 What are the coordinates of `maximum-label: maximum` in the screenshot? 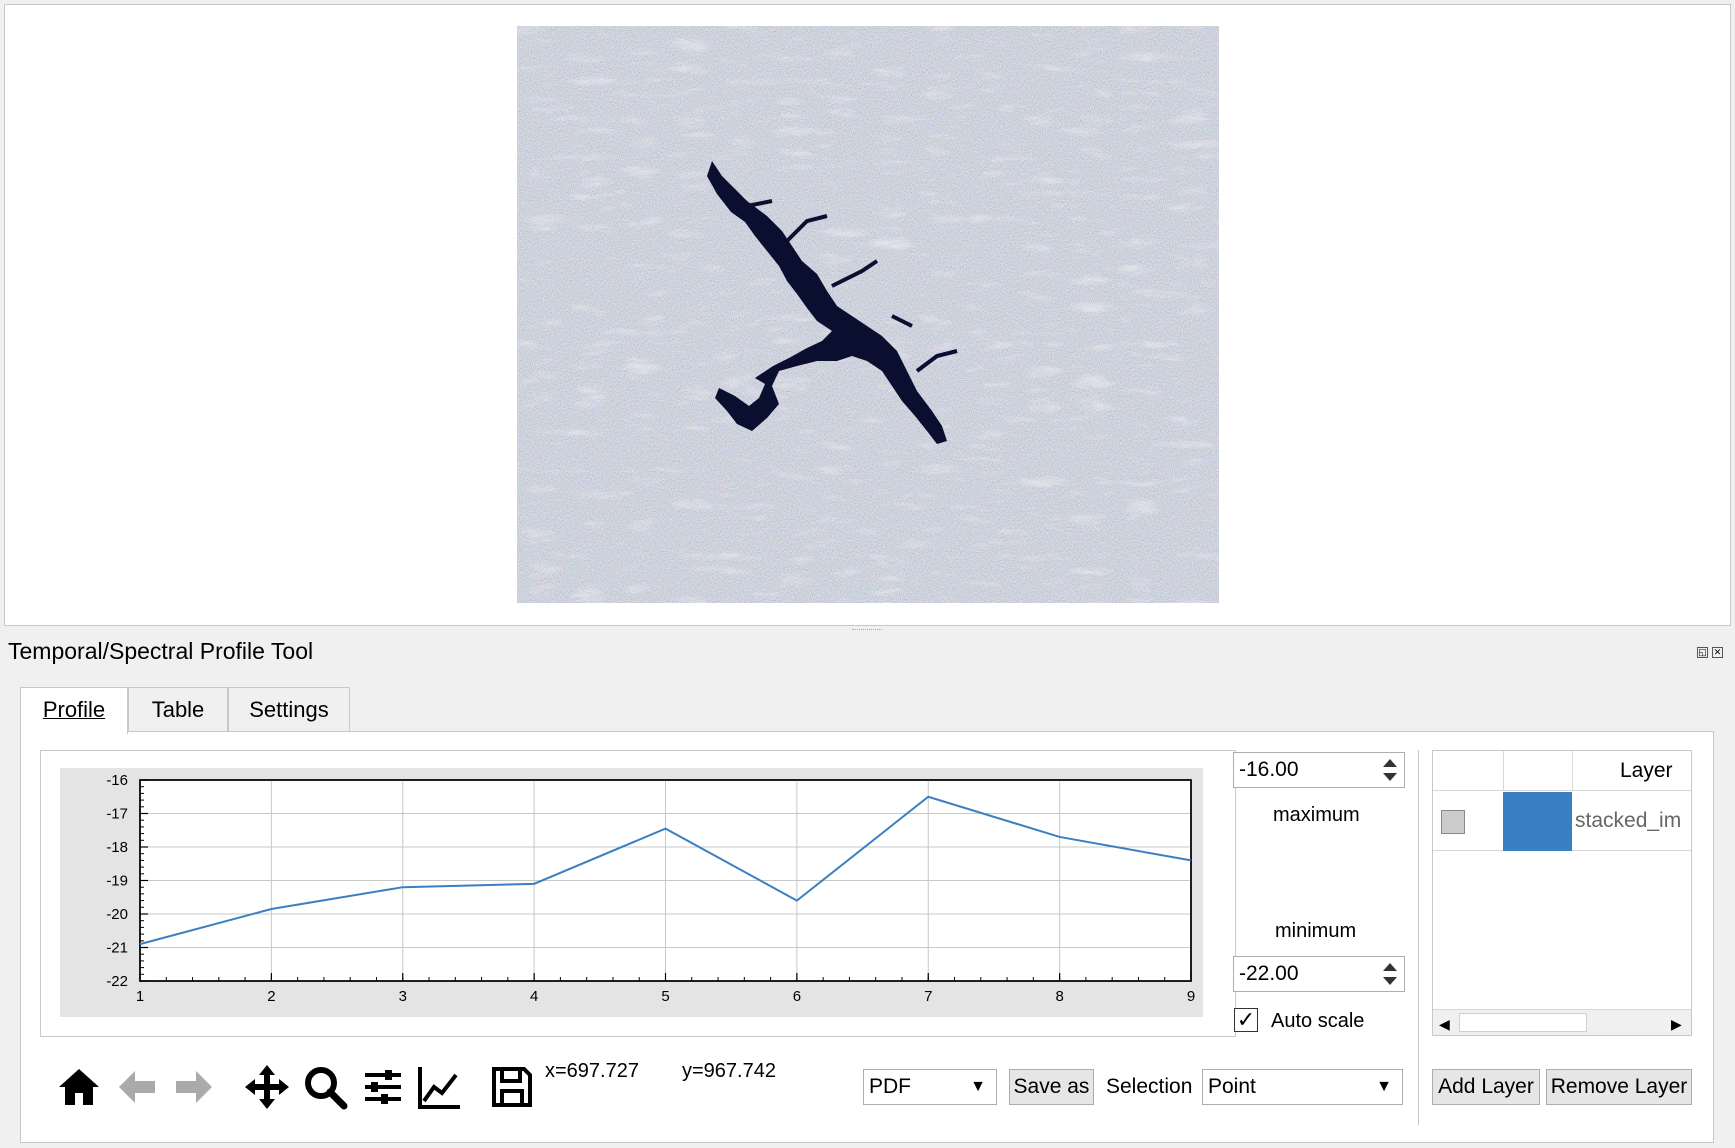 It's located at (1316, 815).